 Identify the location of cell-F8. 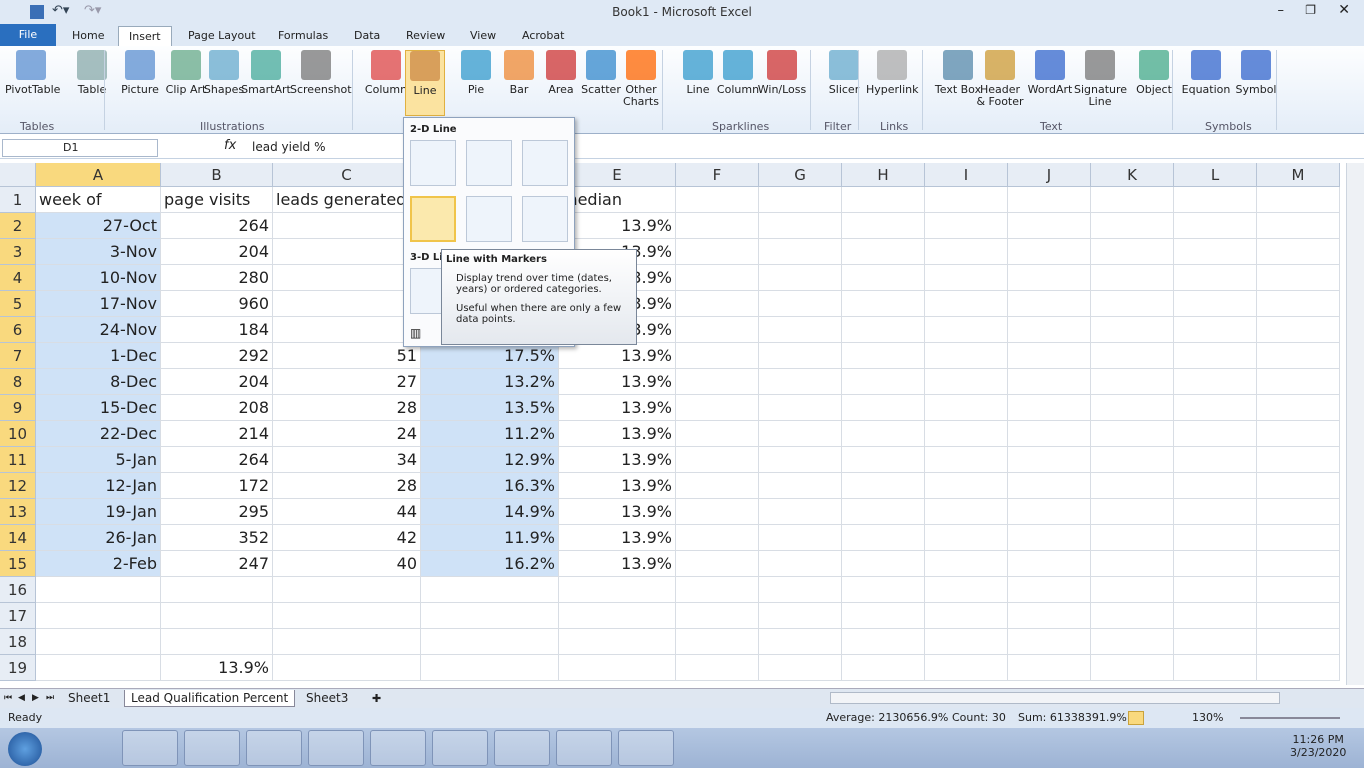
(717, 382).